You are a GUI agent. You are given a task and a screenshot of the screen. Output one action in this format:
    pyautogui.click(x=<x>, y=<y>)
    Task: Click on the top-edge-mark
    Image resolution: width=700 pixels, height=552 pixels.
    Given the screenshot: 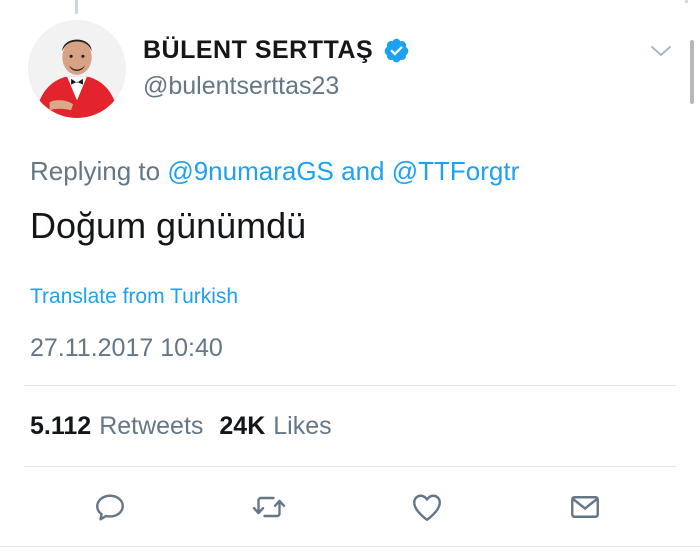 What is the action you would take?
    pyautogui.click(x=686, y=1)
    